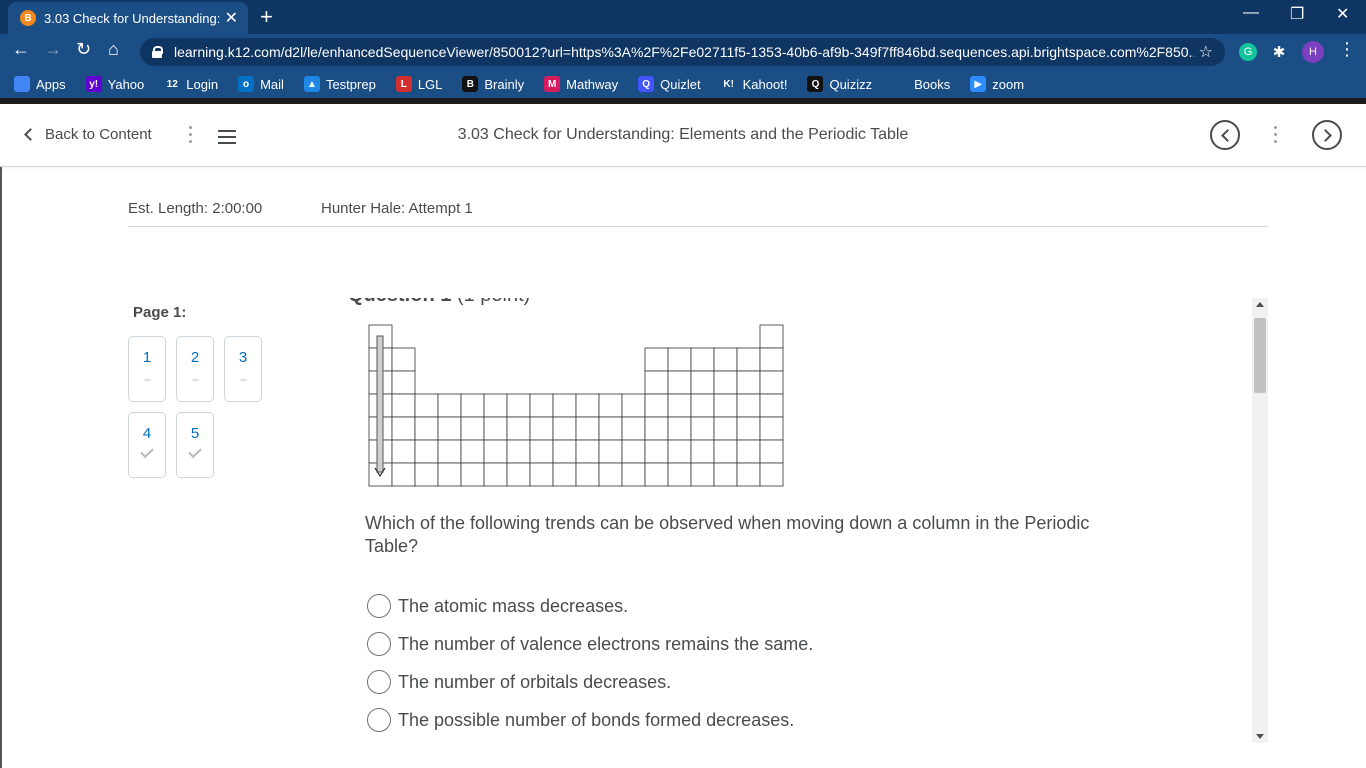 The height and width of the screenshot is (768, 1366). Describe the element at coordinates (21, 49) in the screenshot. I see `back-arrow-icon: ←` at that location.